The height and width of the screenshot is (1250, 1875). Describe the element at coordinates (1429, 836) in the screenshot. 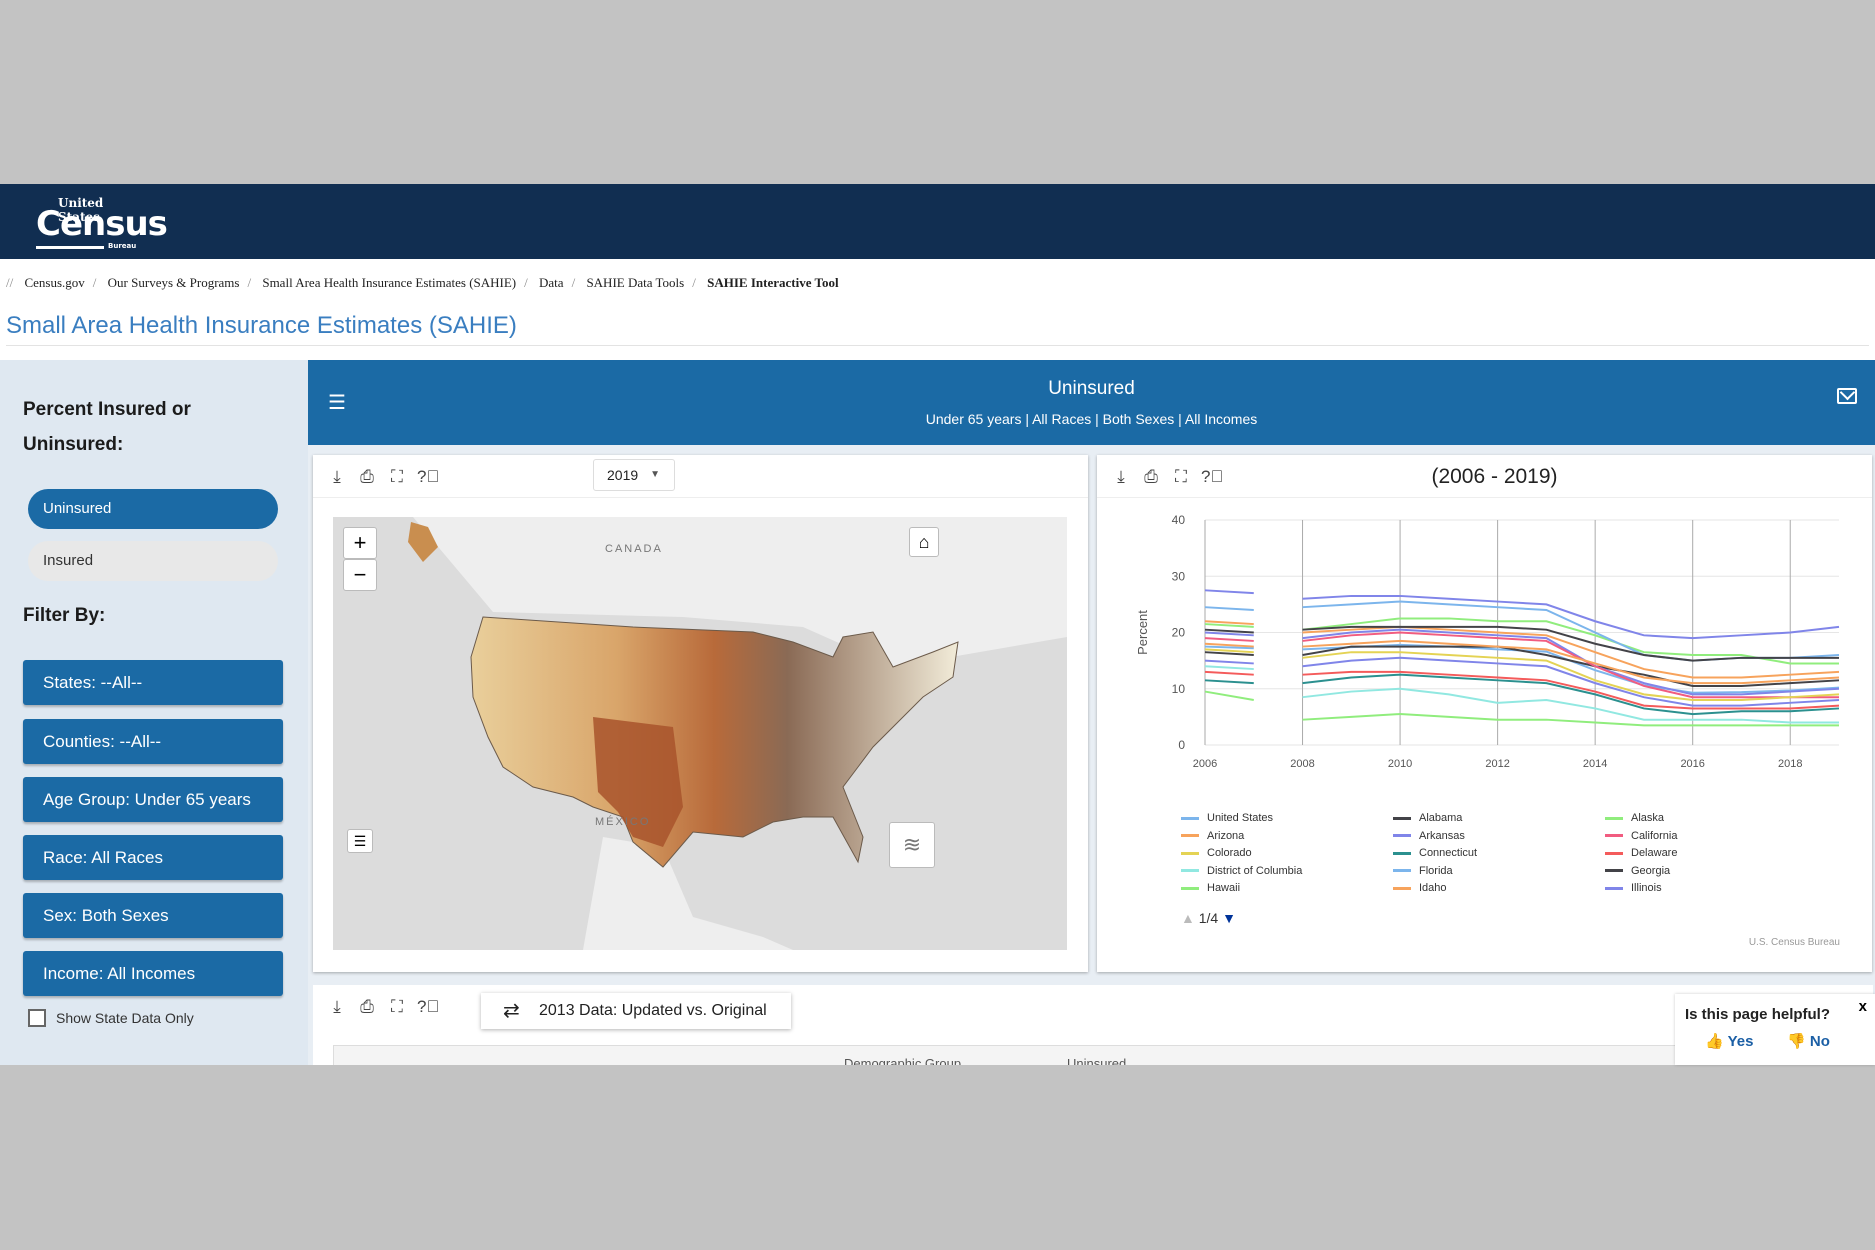

I see `legend-item: Arkansas` at that location.